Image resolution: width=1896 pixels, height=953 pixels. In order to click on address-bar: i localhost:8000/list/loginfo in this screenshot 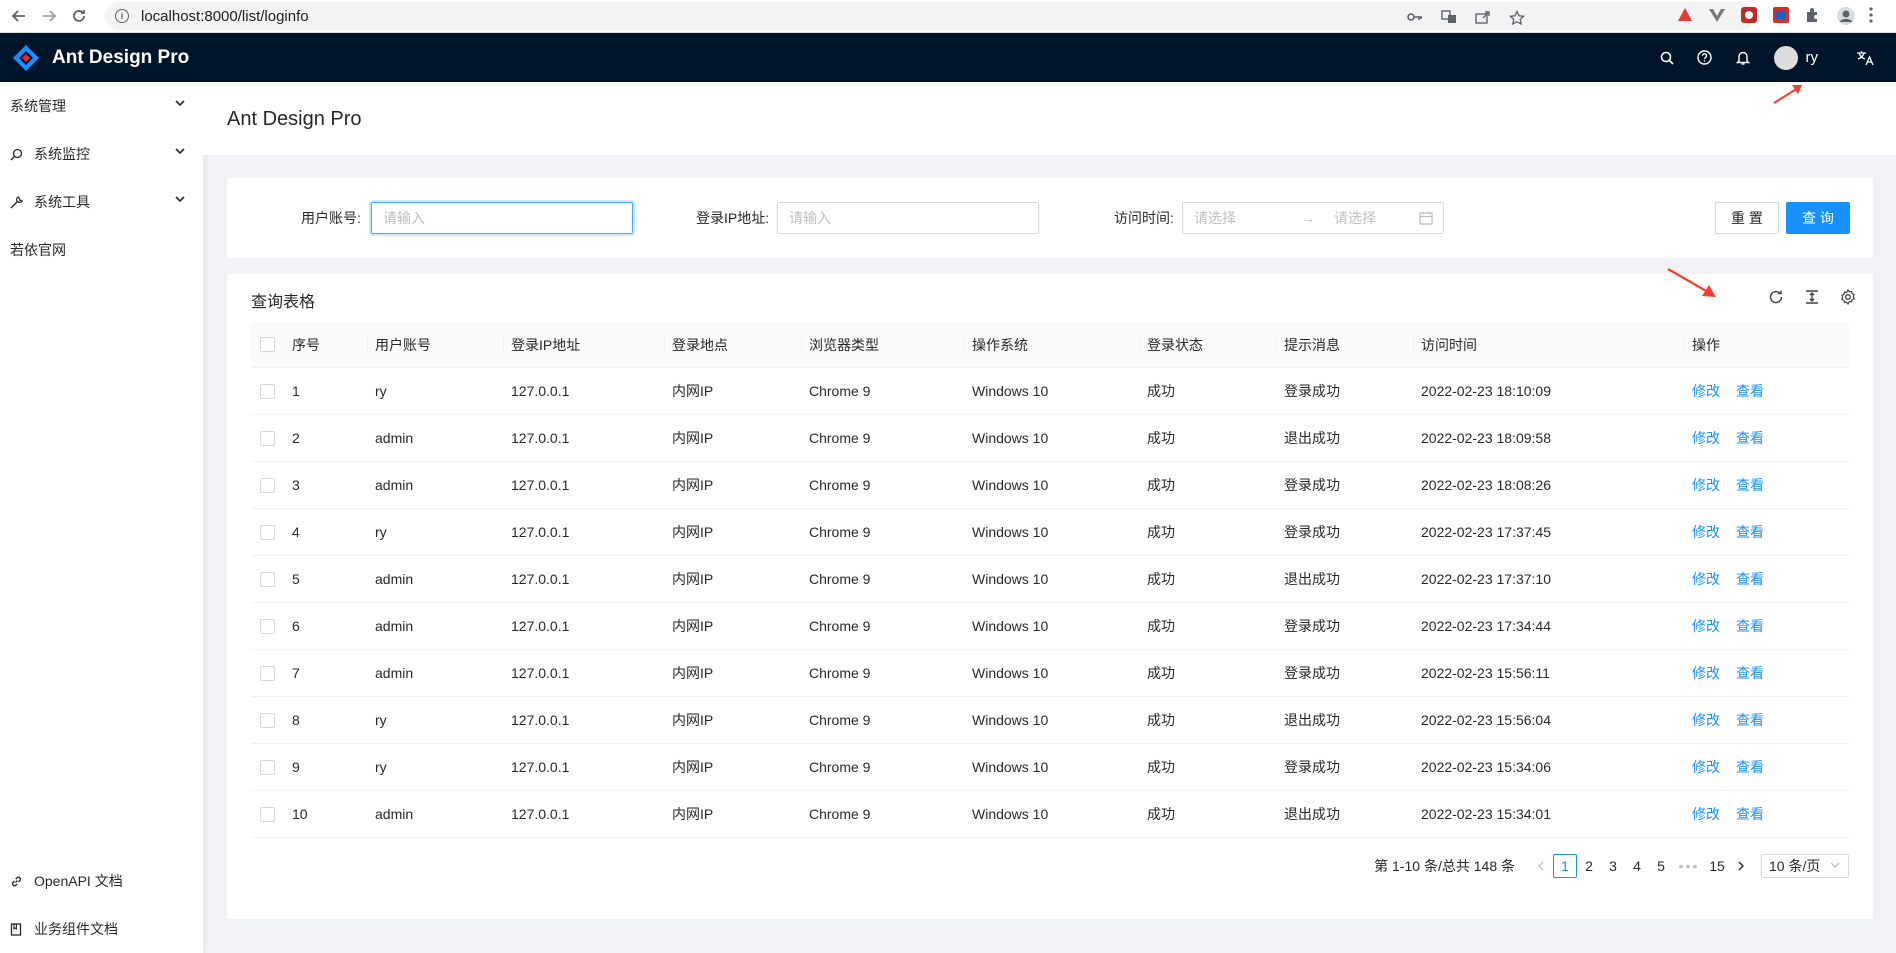, I will do `click(930, 16)`.